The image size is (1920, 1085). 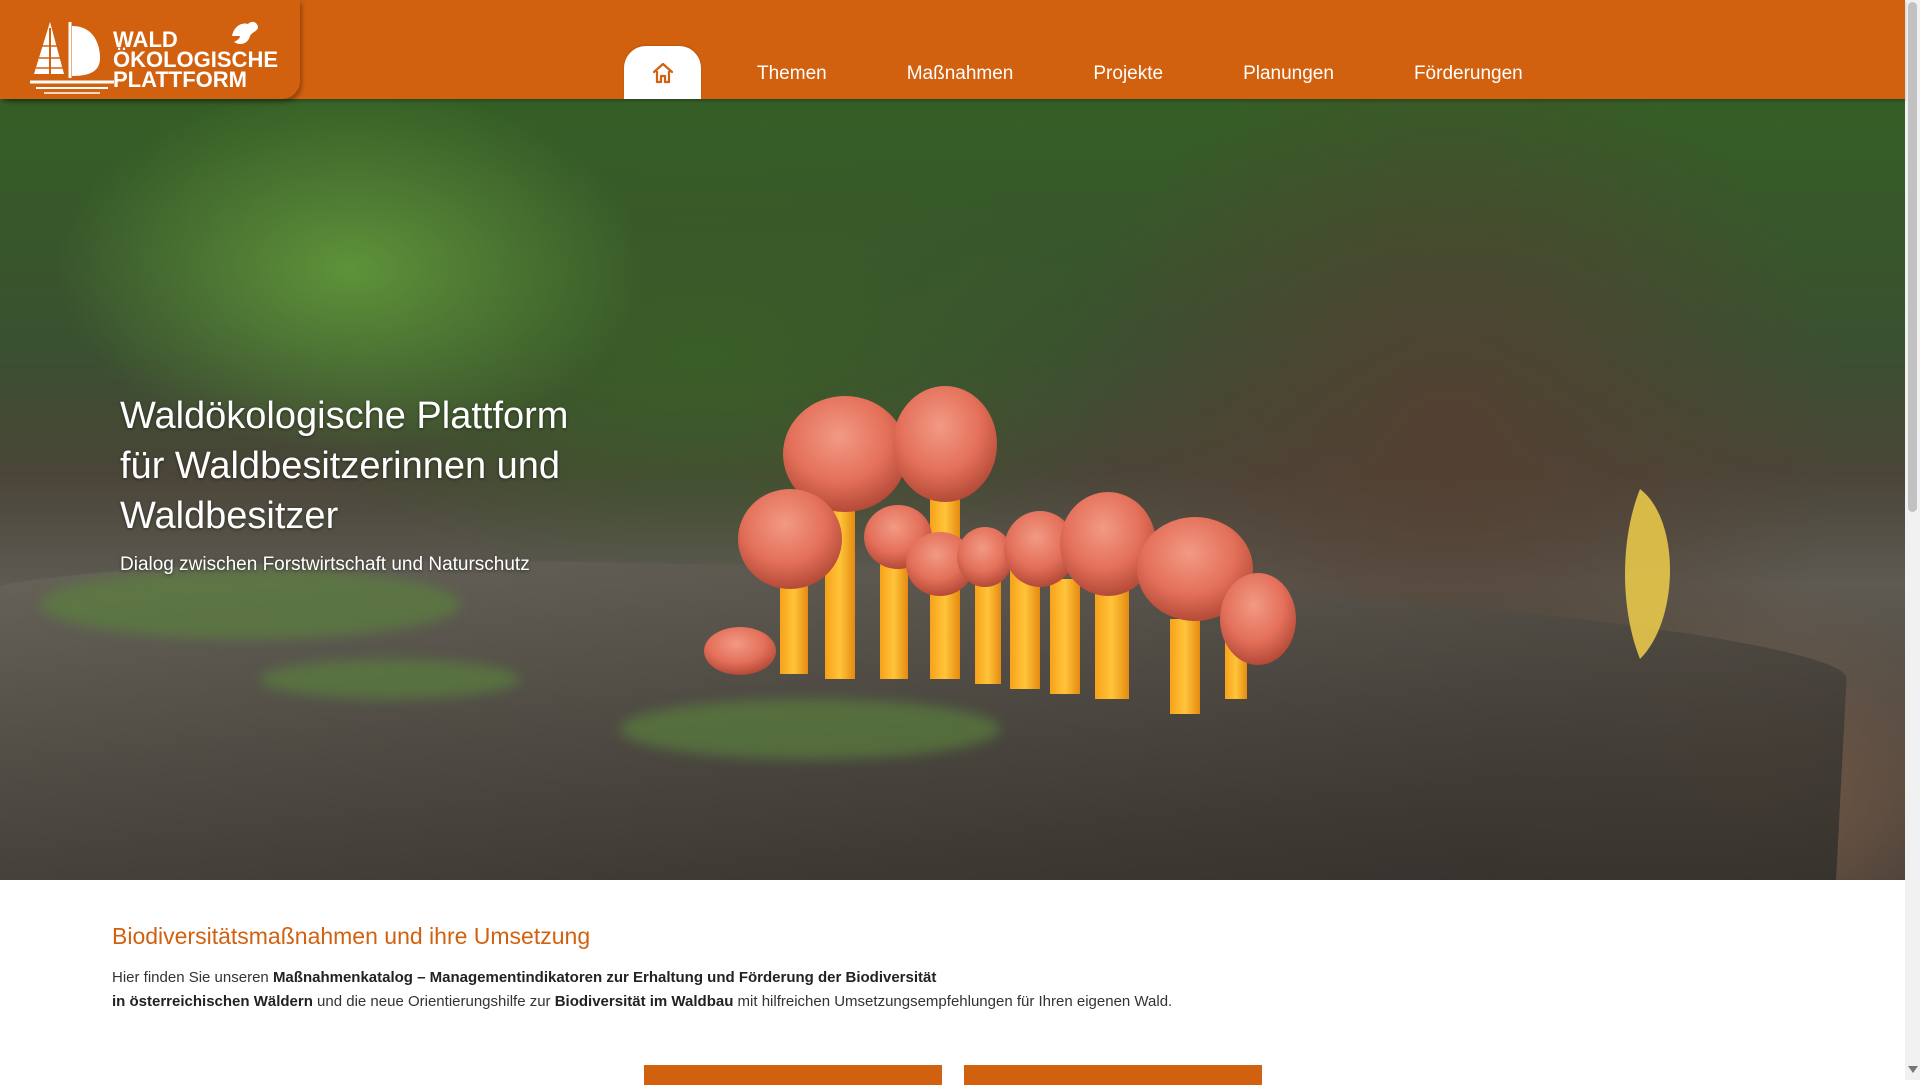 I want to click on scroll-down-arrow-icon, so click(x=1913, y=1069).